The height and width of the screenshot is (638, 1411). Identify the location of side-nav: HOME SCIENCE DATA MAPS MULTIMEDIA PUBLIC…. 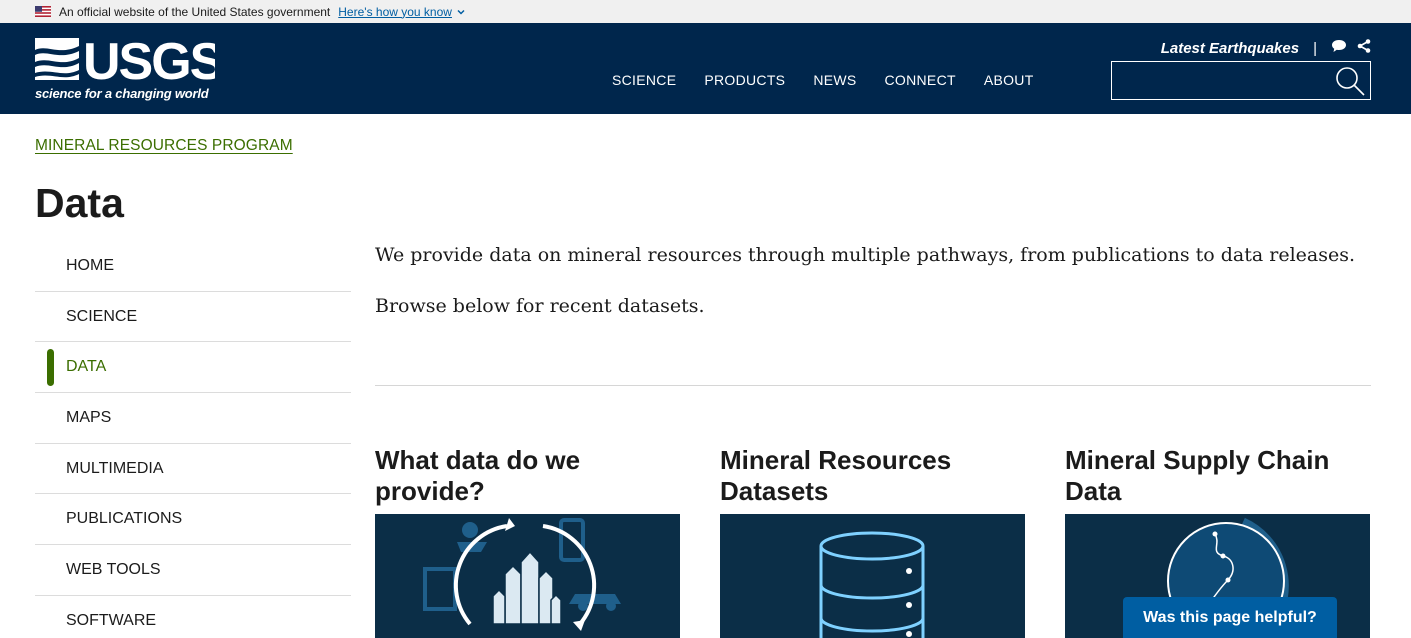
(193, 439).